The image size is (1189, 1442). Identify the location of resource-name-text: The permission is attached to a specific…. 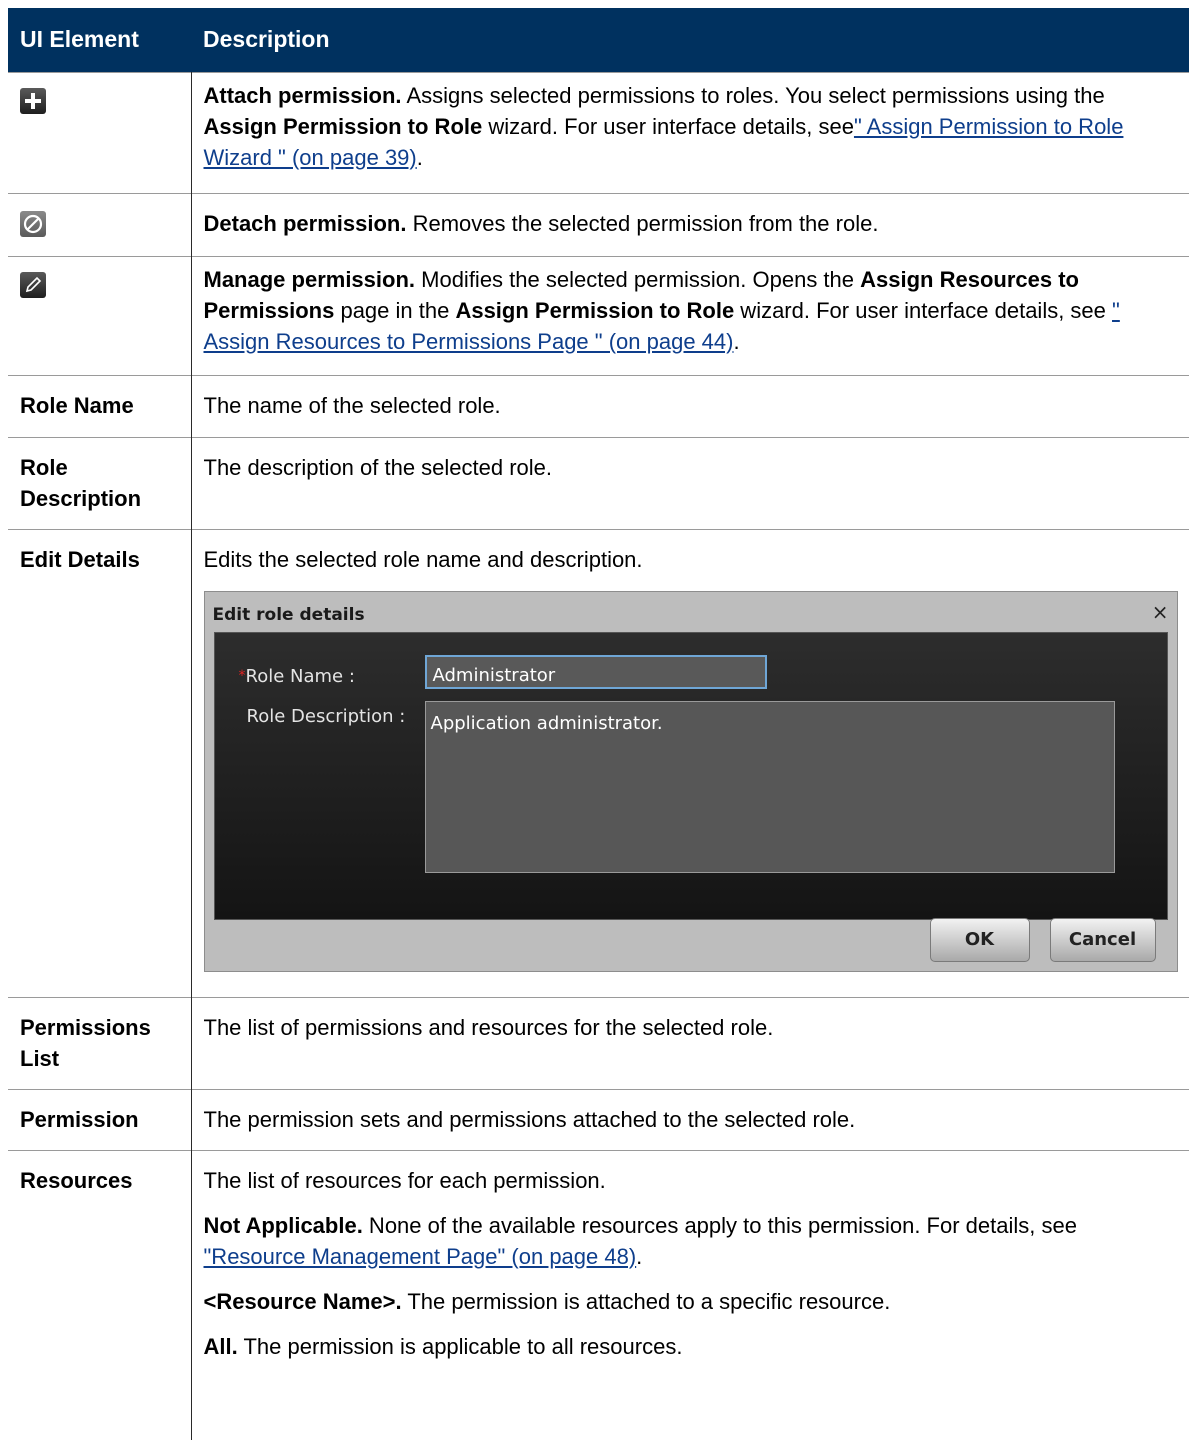
(646, 1301).